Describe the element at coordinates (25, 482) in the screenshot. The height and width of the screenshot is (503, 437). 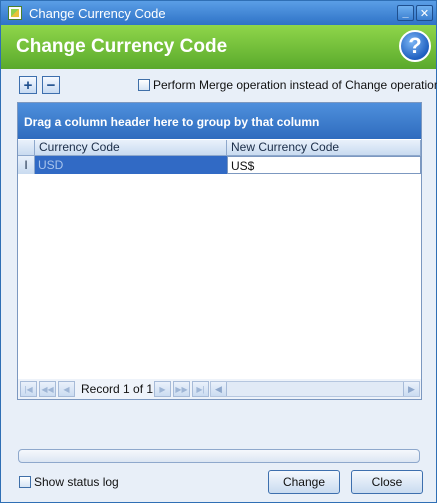
I see `status-log-checkbox` at that location.